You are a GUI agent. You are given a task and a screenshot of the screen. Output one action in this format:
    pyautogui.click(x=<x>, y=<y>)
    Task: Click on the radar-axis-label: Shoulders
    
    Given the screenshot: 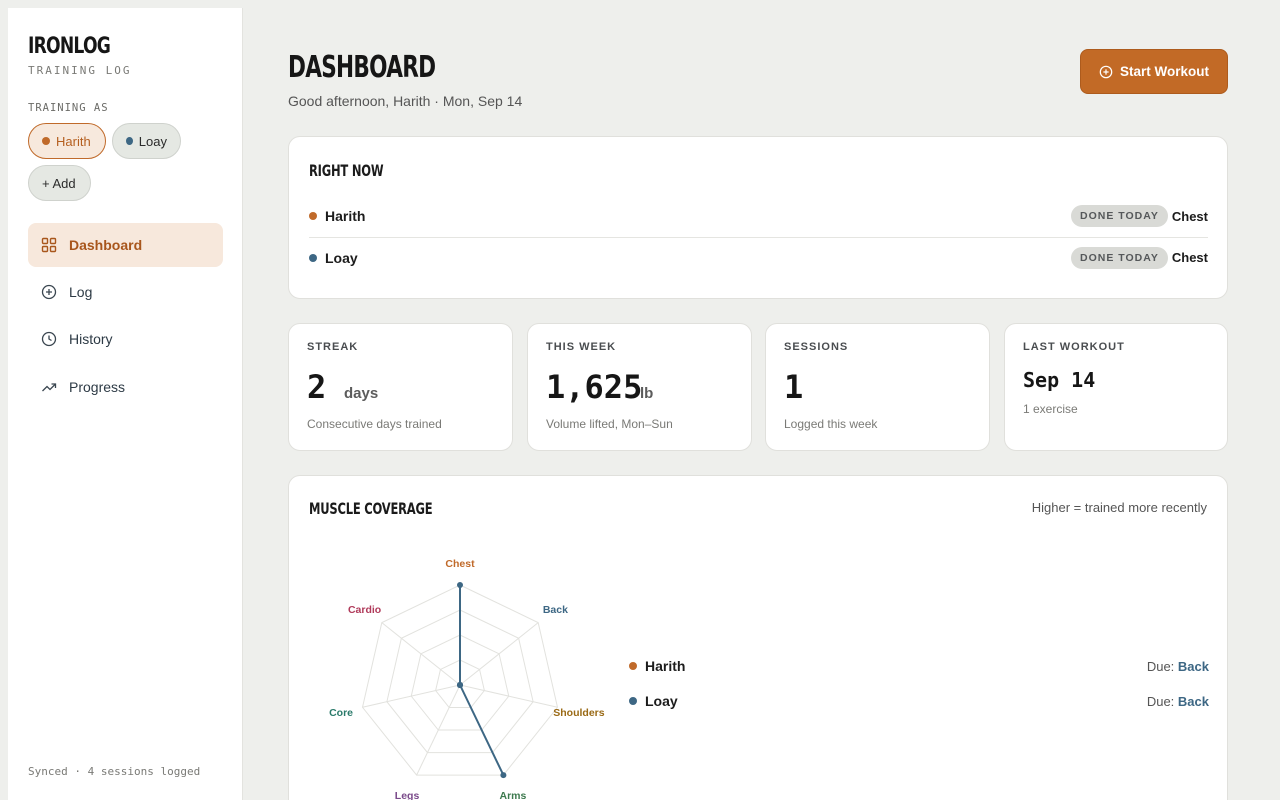 What is the action you would take?
    pyautogui.click(x=579, y=713)
    